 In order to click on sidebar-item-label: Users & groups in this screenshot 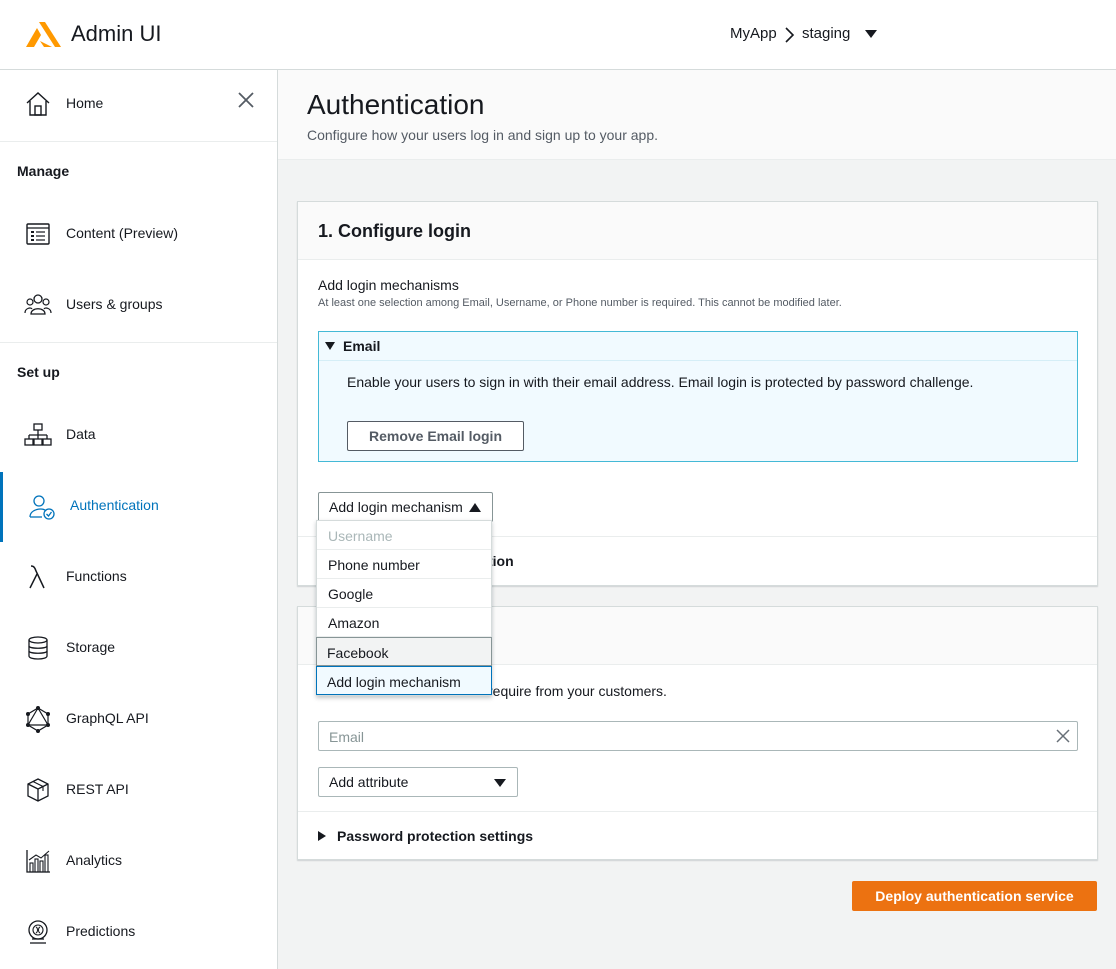, I will do `click(114, 304)`.